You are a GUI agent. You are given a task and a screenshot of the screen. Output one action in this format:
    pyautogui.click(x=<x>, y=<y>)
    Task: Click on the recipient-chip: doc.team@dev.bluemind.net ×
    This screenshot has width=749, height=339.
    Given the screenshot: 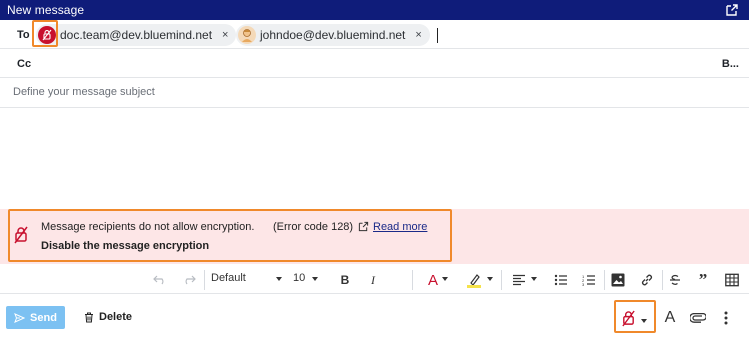 What is the action you would take?
    pyautogui.click(x=136, y=35)
    